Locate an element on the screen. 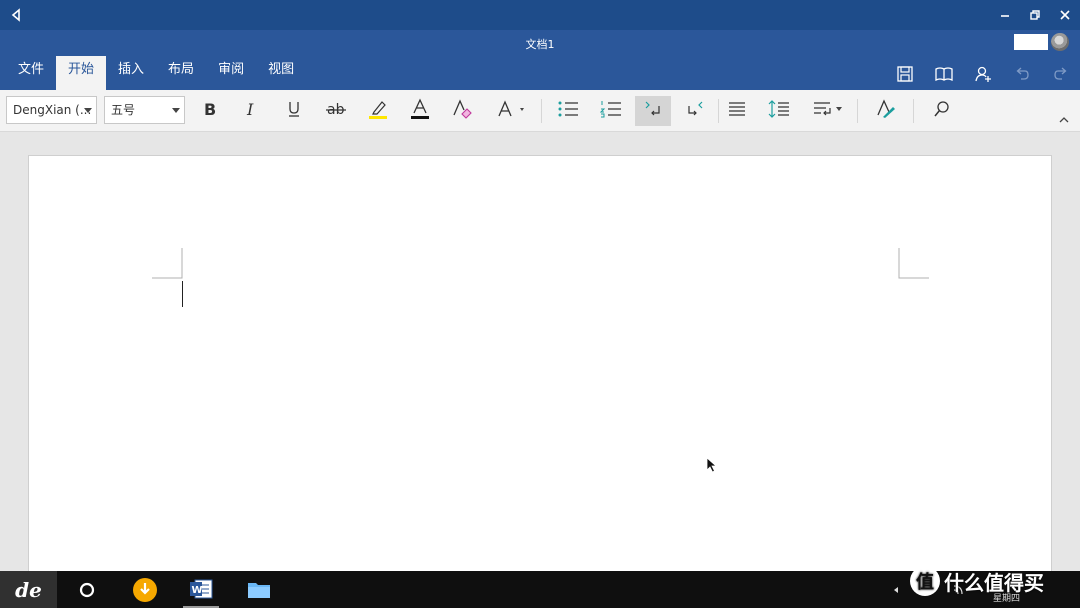  text-effects-button is located at coordinates (512, 111).